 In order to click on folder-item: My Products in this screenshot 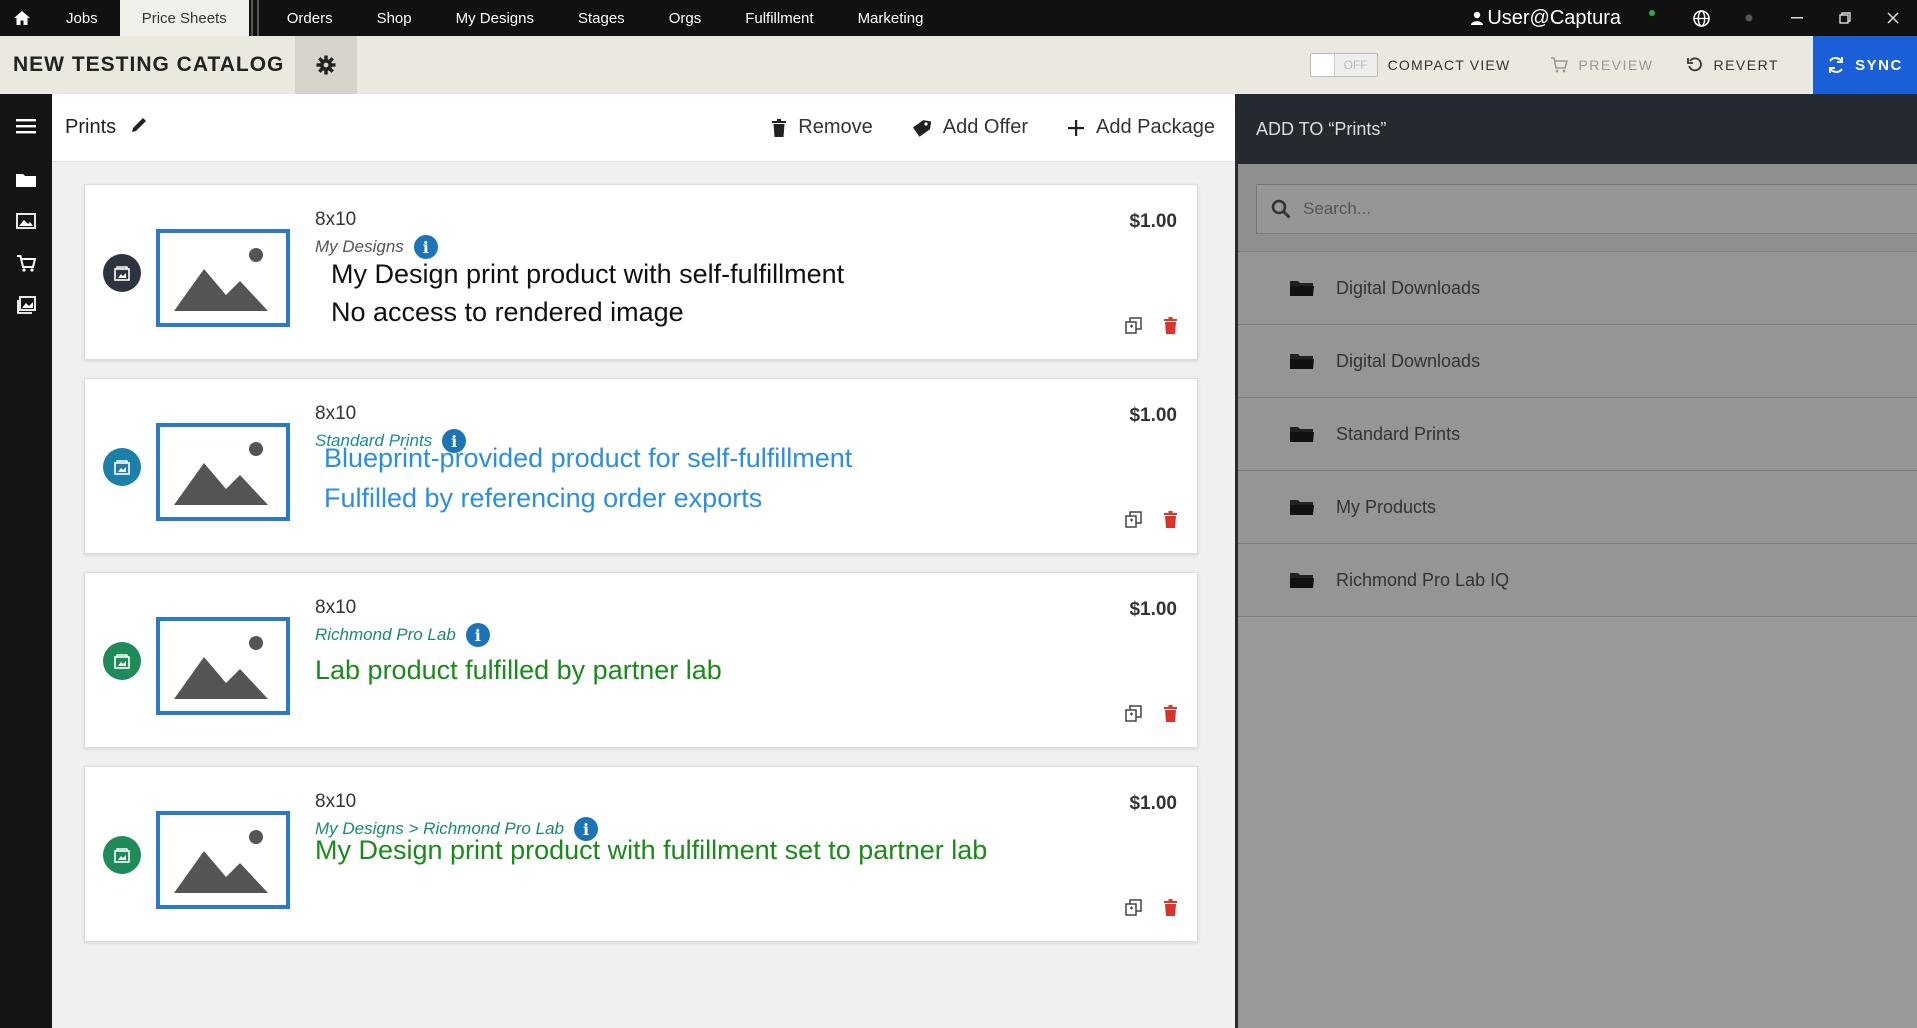, I will do `click(1577, 507)`.